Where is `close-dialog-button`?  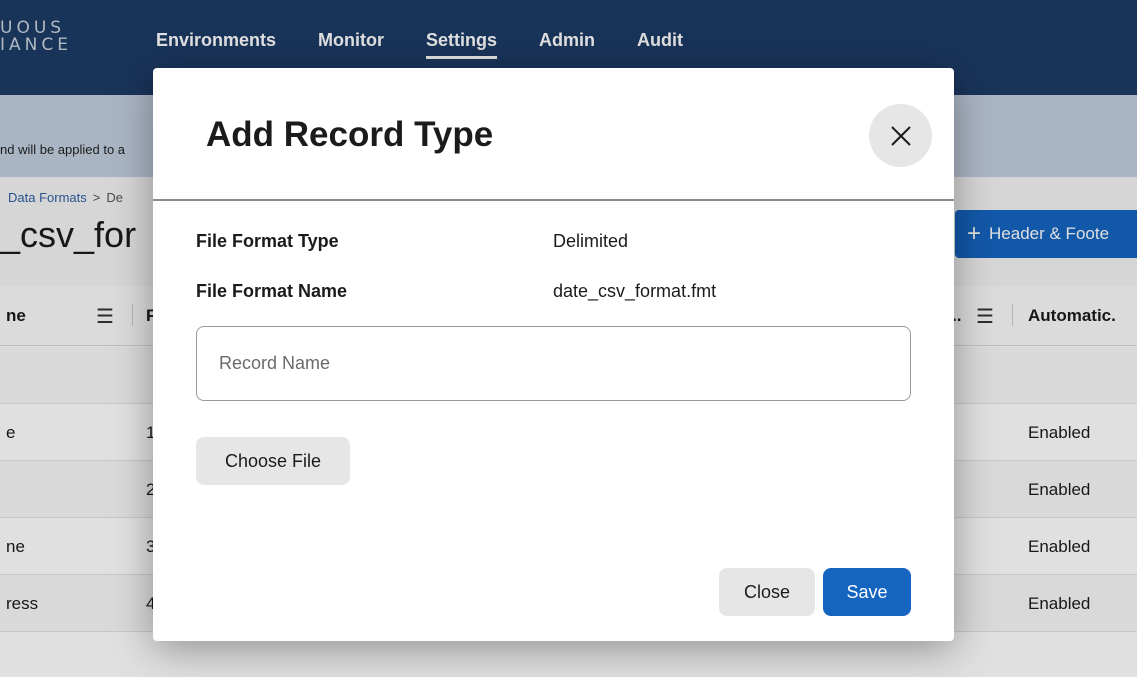 close-dialog-button is located at coordinates (900, 135).